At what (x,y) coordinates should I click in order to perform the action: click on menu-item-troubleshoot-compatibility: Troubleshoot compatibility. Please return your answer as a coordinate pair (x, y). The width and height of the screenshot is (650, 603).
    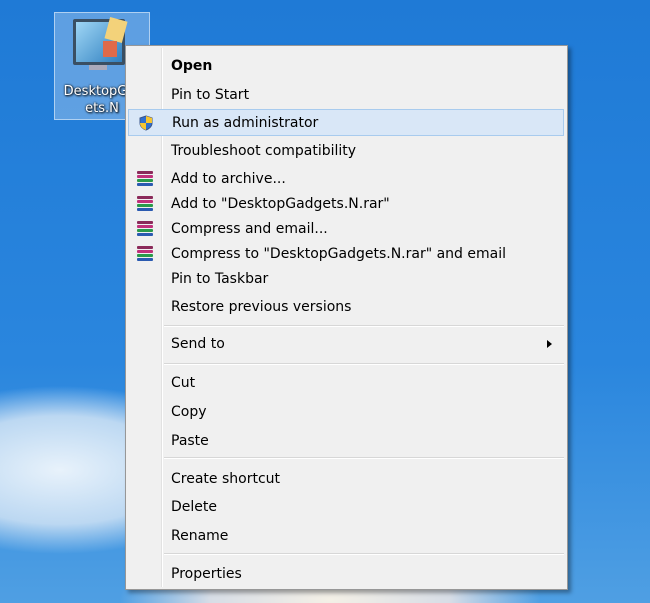
    Looking at the image, I should click on (346, 151).